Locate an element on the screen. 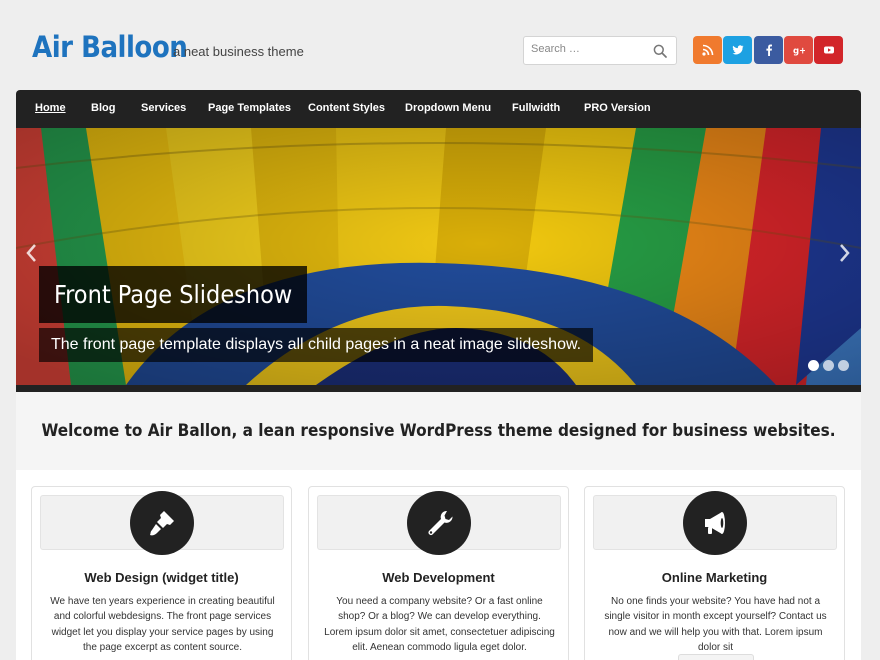 Image resolution: width=880 pixels, height=660 pixels. slideshow-divider is located at coordinates (438, 388).